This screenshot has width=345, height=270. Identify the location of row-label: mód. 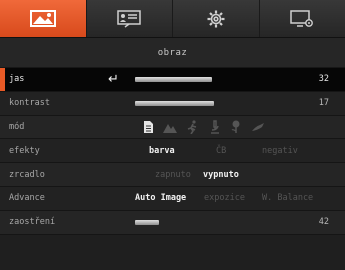
(17, 126).